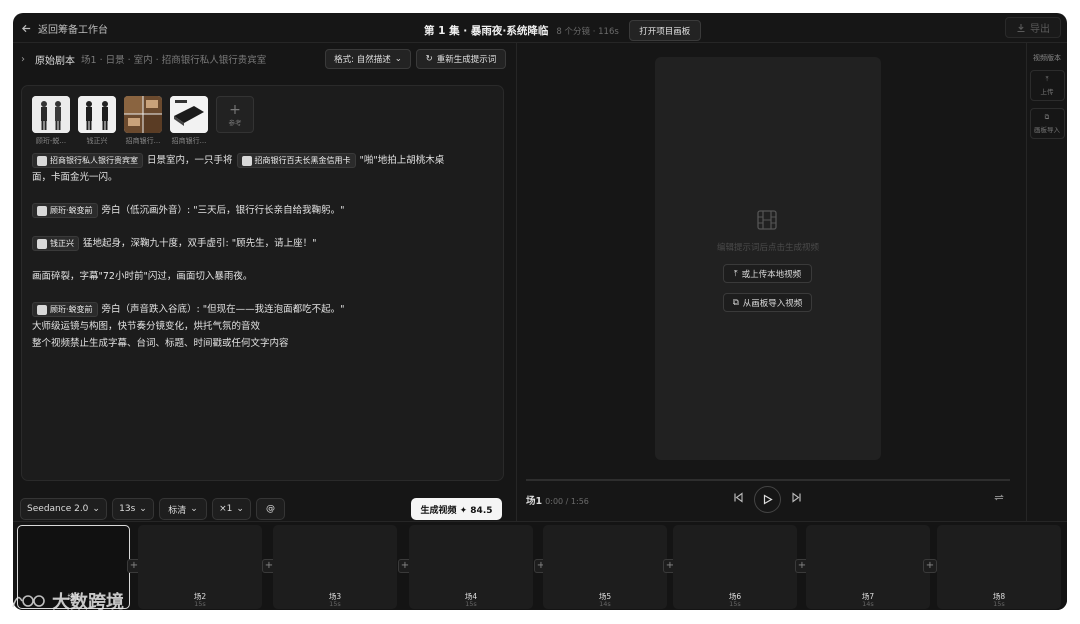  I want to click on version-title: 视频版本, so click(1047, 58).